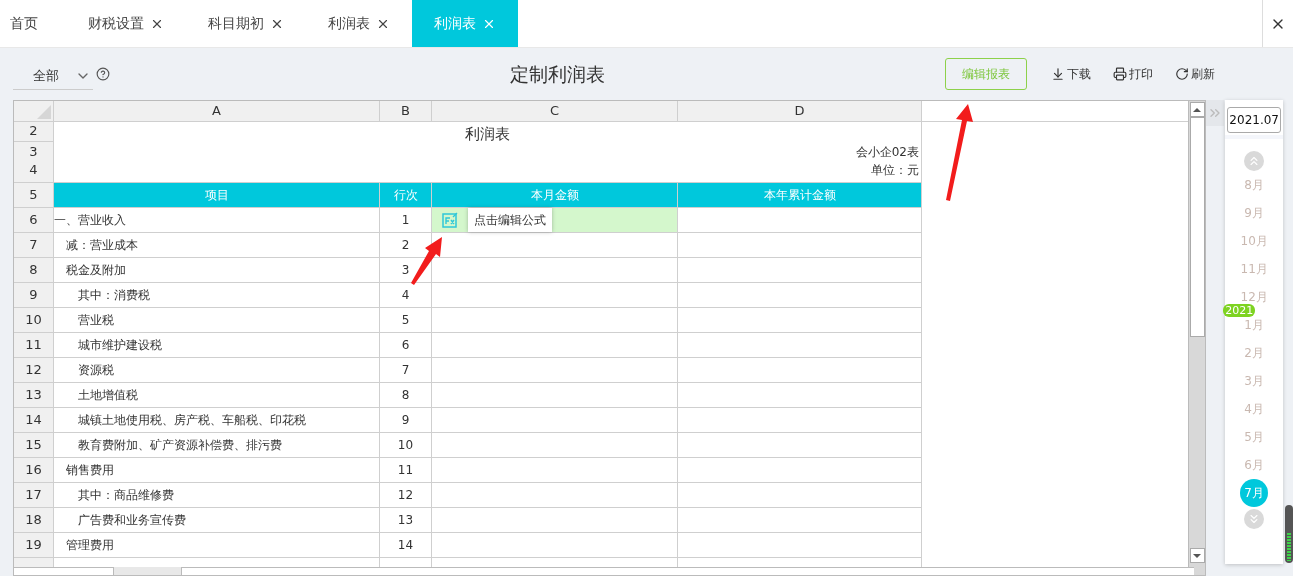 Image resolution: width=1293 pixels, height=576 pixels. Describe the element at coordinates (557, 74) in the screenshot. I see `page-title: 定制利润表` at that location.